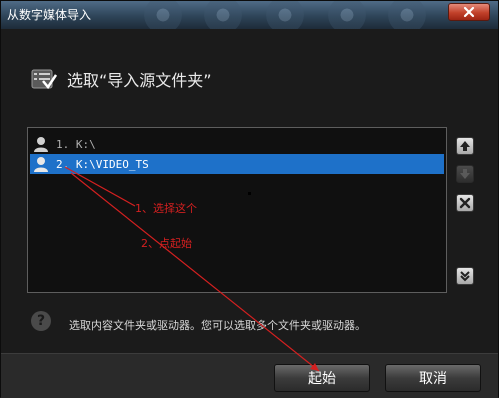 The image size is (499, 398). What do you see at coordinates (166, 243) in the screenshot?
I see `annotation-step2: 2、点起始` at bounding box center [166, 243].